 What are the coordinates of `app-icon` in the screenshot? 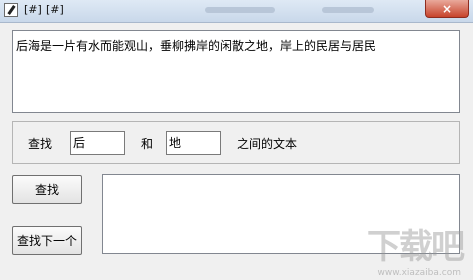 It's located at (11, 10).